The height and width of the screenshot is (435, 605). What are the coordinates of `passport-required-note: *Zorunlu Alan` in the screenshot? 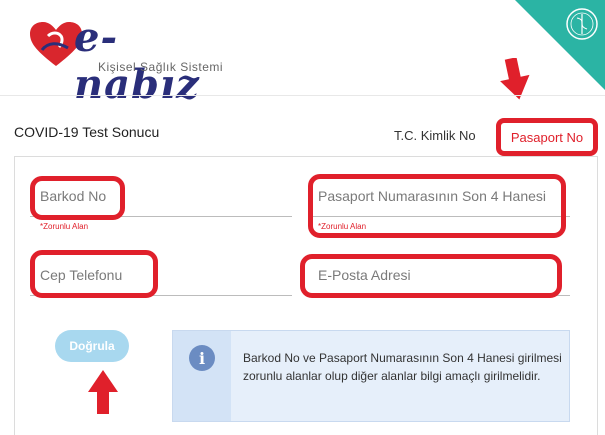 It's located at (342, 226).